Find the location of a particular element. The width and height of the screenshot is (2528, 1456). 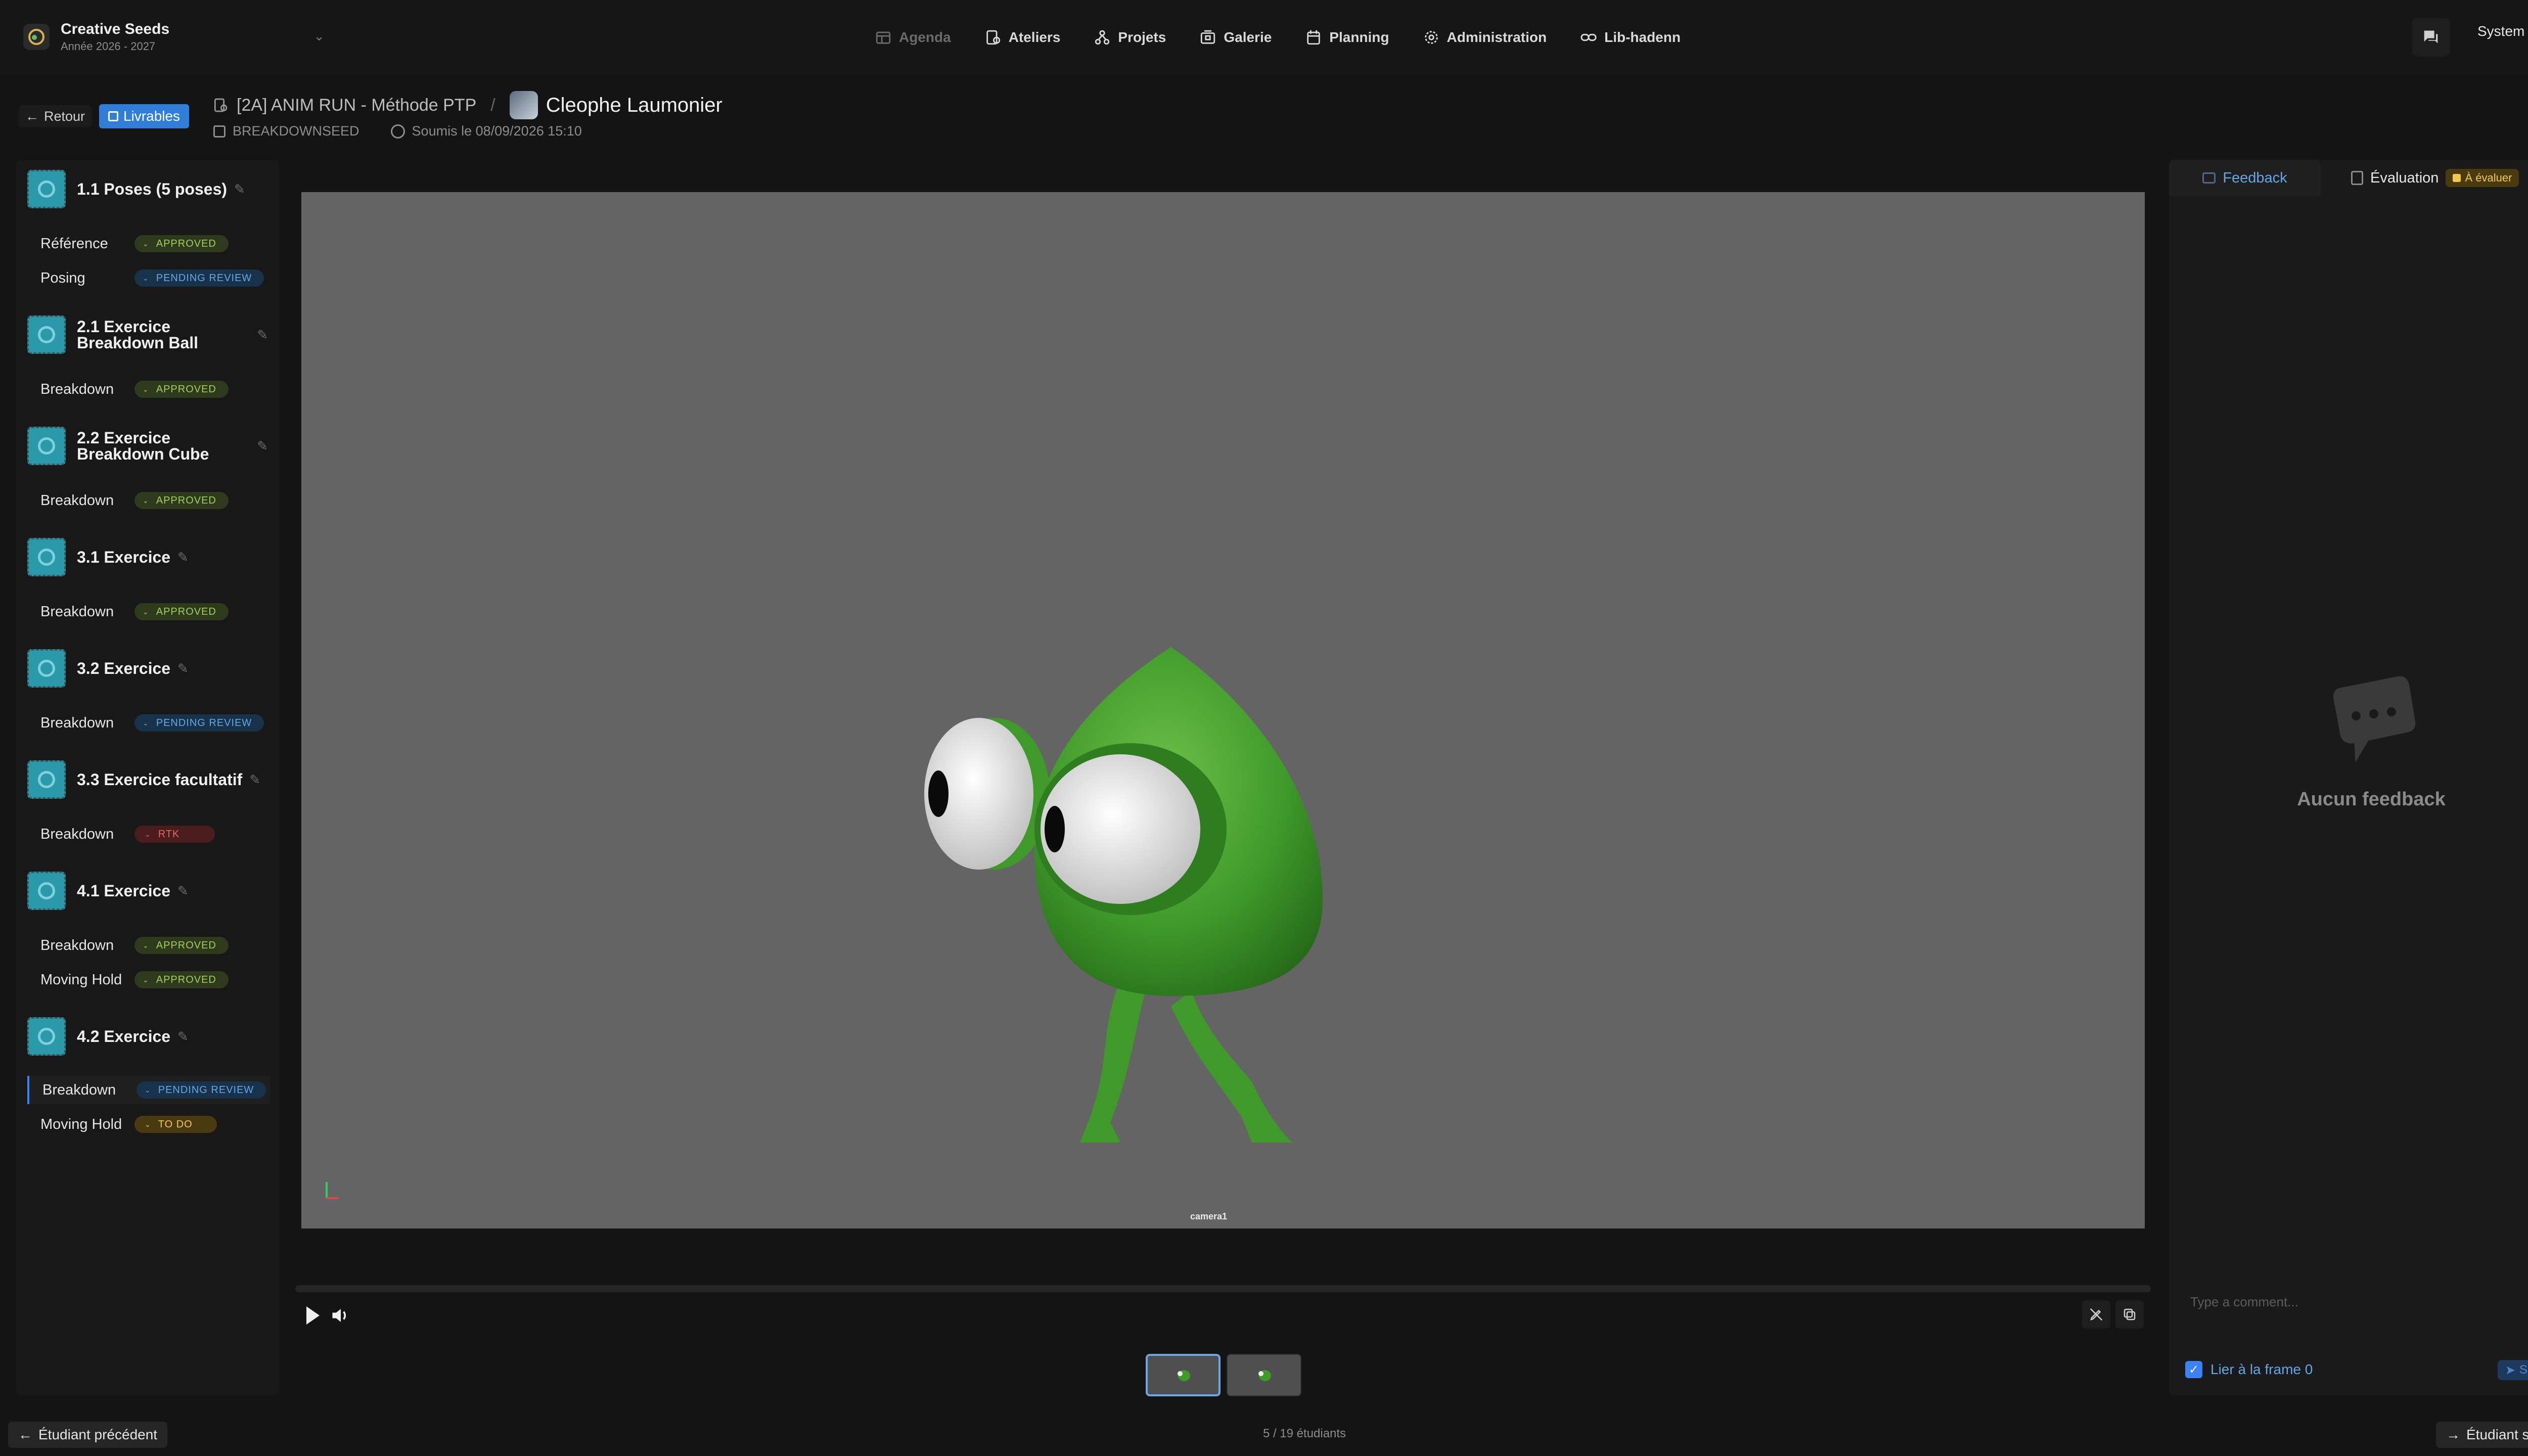

submission-meta: BREAKDOWNSEED Soumis le 08/09/2026 15:10 is located at coordinates (398, 131).